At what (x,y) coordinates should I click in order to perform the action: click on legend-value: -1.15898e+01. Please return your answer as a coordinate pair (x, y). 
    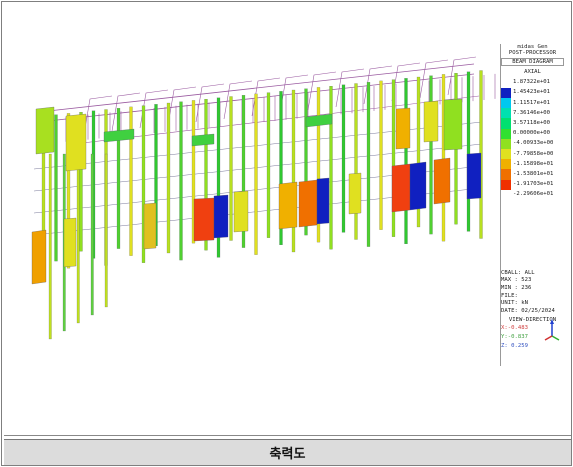
    Looking at the image, I should click on (533, 163).